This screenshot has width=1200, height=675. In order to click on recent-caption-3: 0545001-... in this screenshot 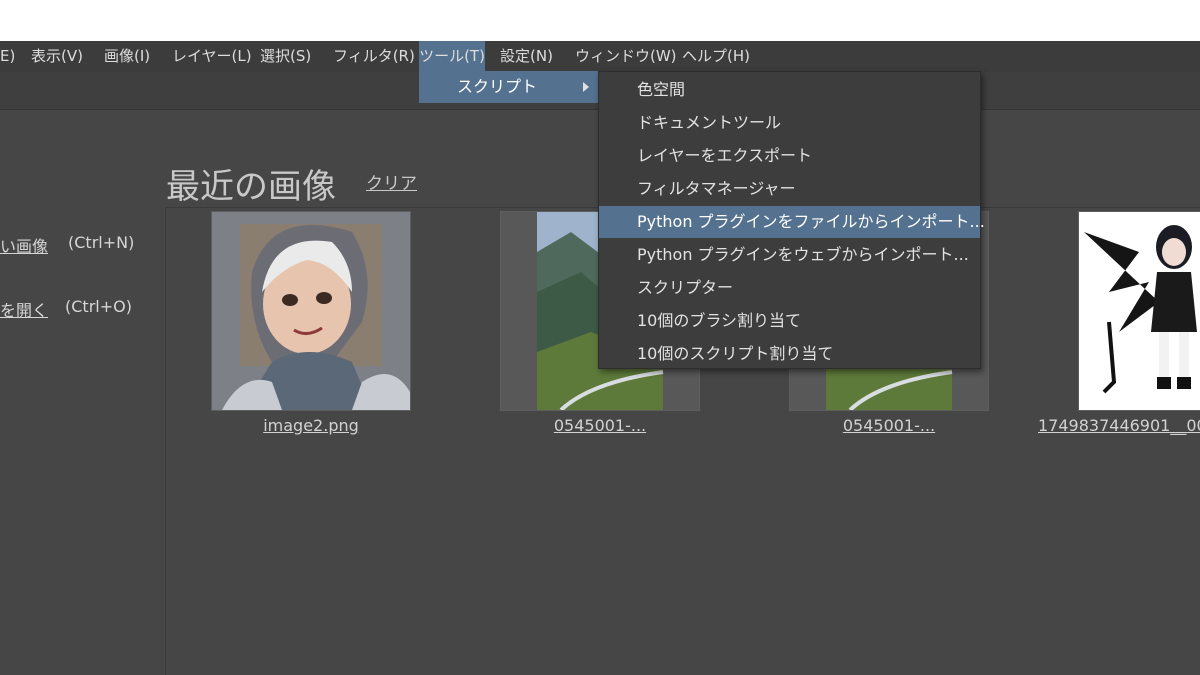, I will do `click(889, 425)`.